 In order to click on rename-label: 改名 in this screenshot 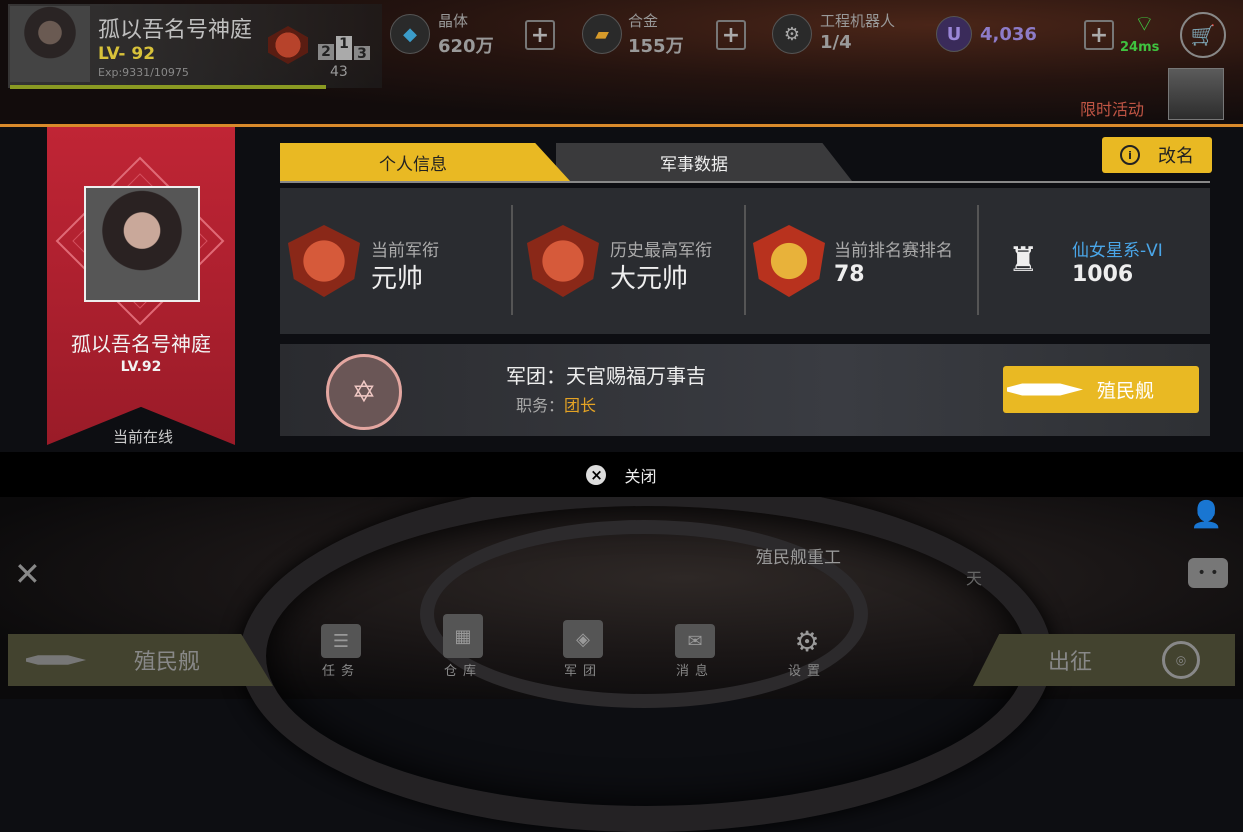, I will do `click(1176, 156)`.